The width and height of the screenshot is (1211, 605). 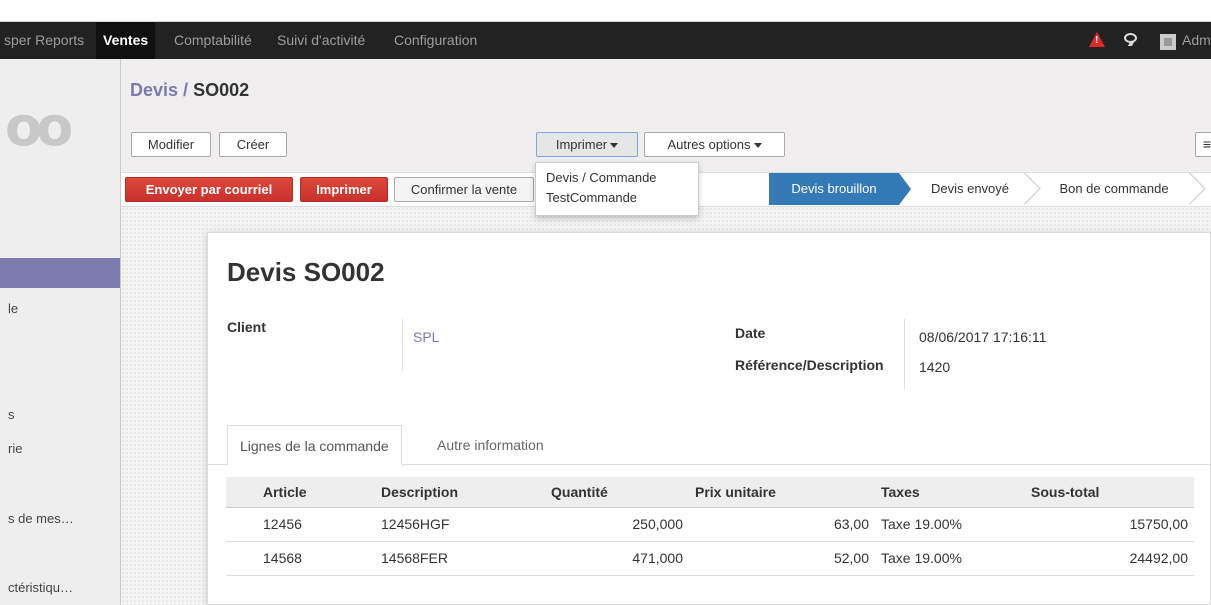 What do you see at coordinates (316, 524) in the screenshot?
I see `cell-article: 12456` at bounding box center [316, 524].